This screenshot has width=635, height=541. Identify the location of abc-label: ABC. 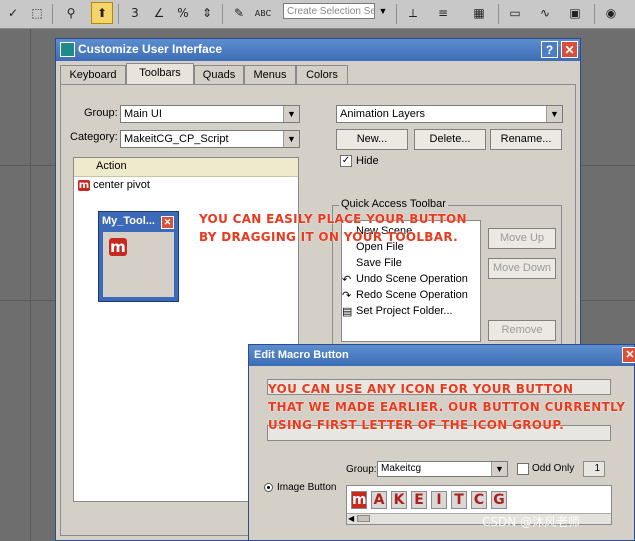
(263, 13).